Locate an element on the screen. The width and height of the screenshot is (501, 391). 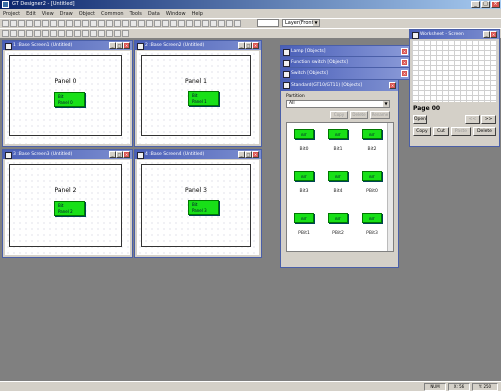
tool-a-icon is located at coordinates (149, 23).